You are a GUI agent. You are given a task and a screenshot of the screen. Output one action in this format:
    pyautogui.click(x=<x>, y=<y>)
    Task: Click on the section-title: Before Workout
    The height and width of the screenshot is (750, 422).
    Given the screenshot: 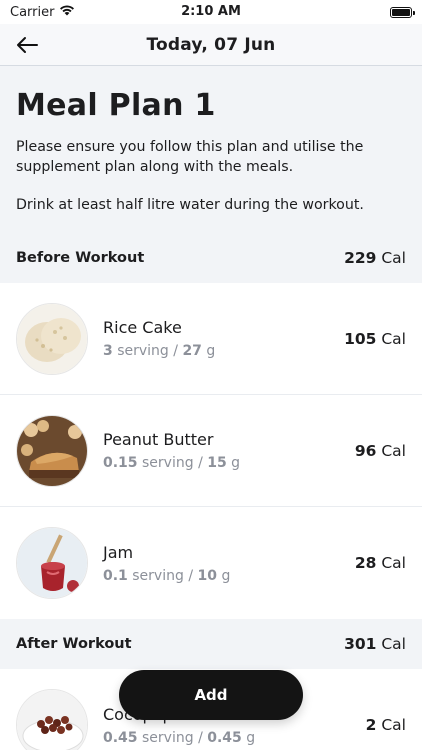 What is the action you would take?
    pyautogui.click(x=80, y=258)
    